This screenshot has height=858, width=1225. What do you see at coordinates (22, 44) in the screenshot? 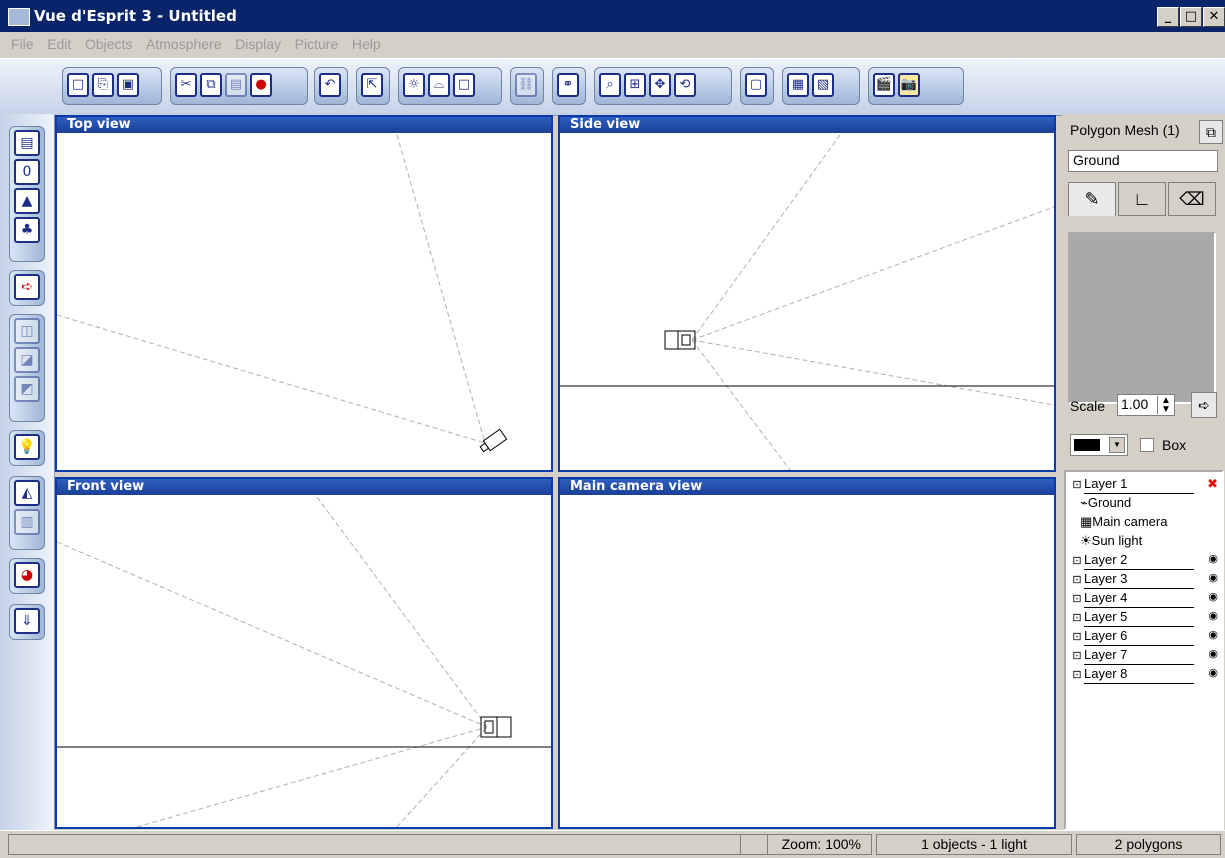
I see `menu-file: File` at bounding box center [22, 44].